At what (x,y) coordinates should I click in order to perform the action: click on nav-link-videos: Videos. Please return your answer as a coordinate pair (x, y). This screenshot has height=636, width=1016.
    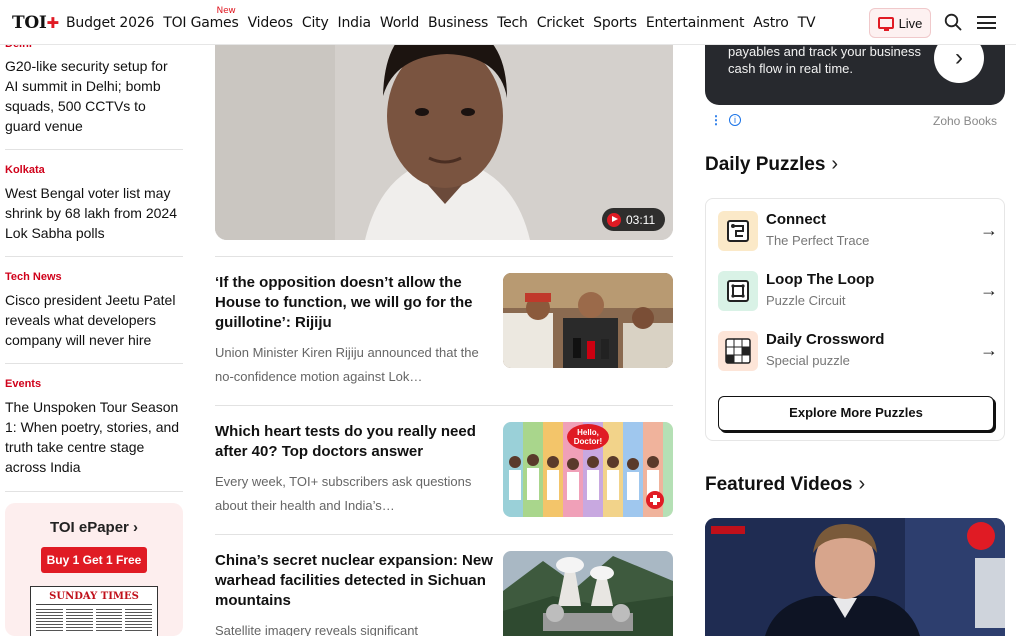
    Looking at the image, I should click on (271, 23).